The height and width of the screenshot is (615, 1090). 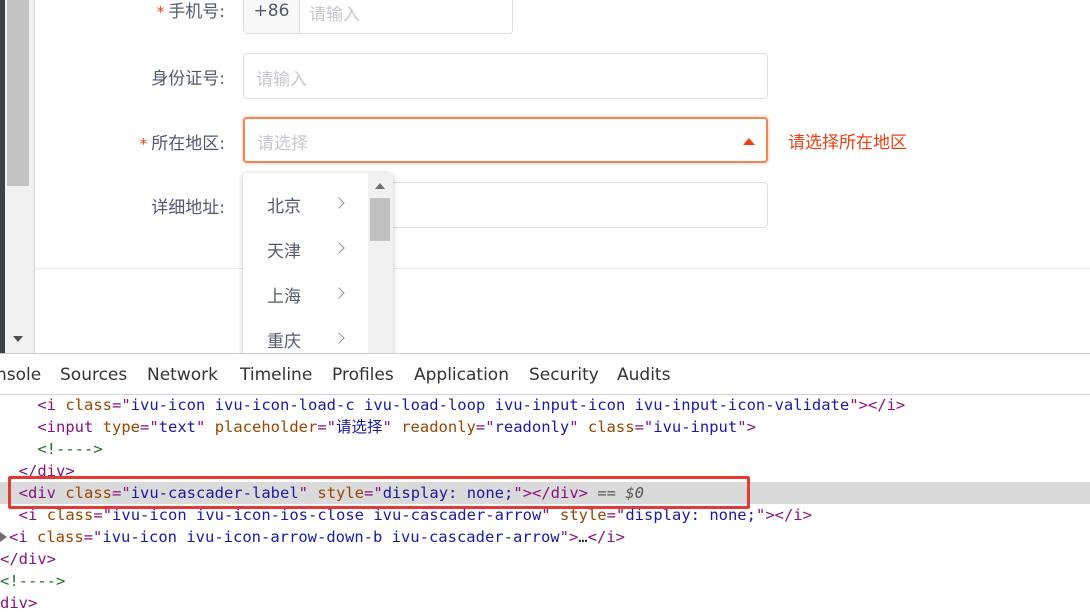 What do you see at coordinates (749, 141) in the screenshot?
I see `arrow-up-icon` at bounding box center [749, 141].